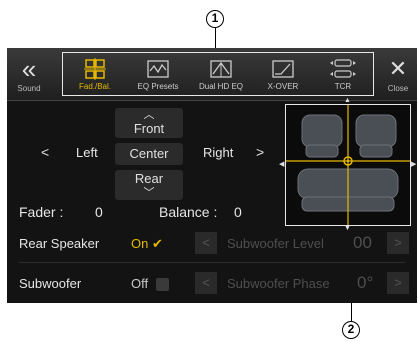 This screenshot has width=418, height=342. Describe the element at coordinates (87, 152) in the screenshot. I see `left-label: Left` at that location.